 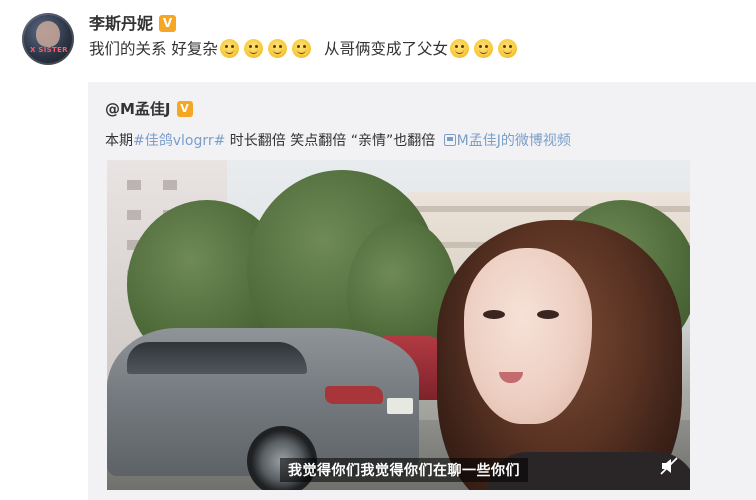 I want to click on mute-icon, so click(x=669, y=466).